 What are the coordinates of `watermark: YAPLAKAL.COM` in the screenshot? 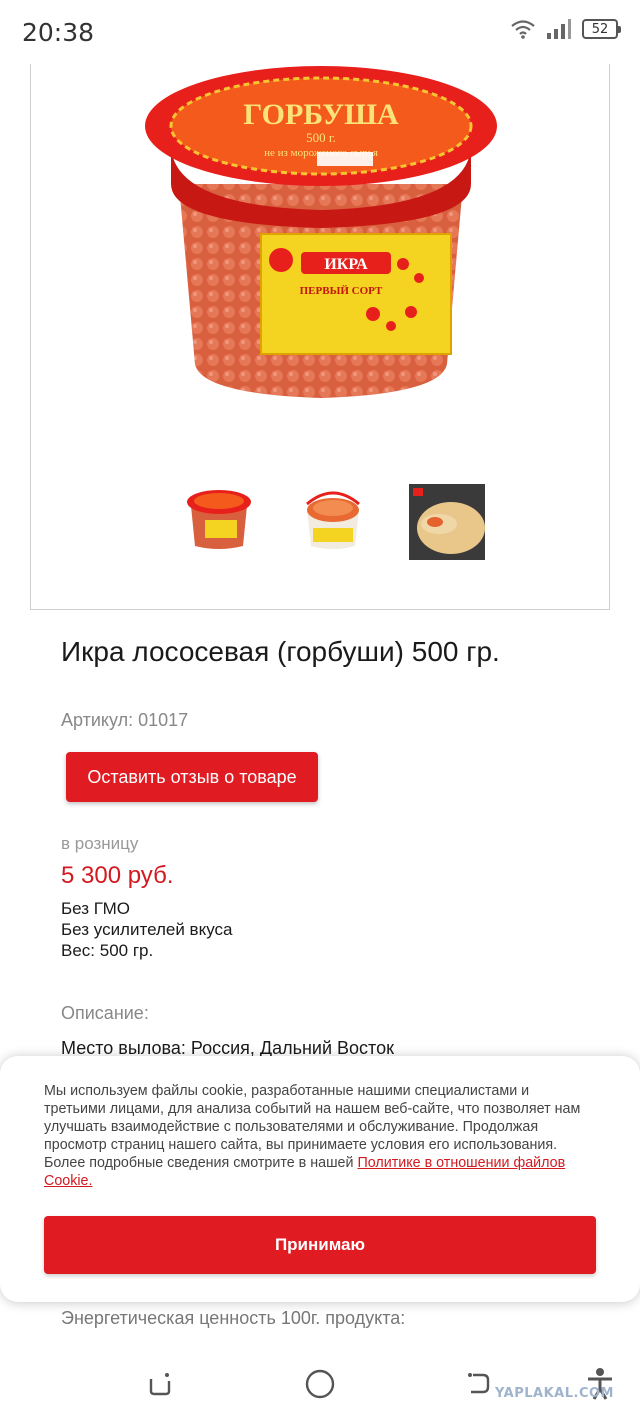 It's located at (554, 1393).